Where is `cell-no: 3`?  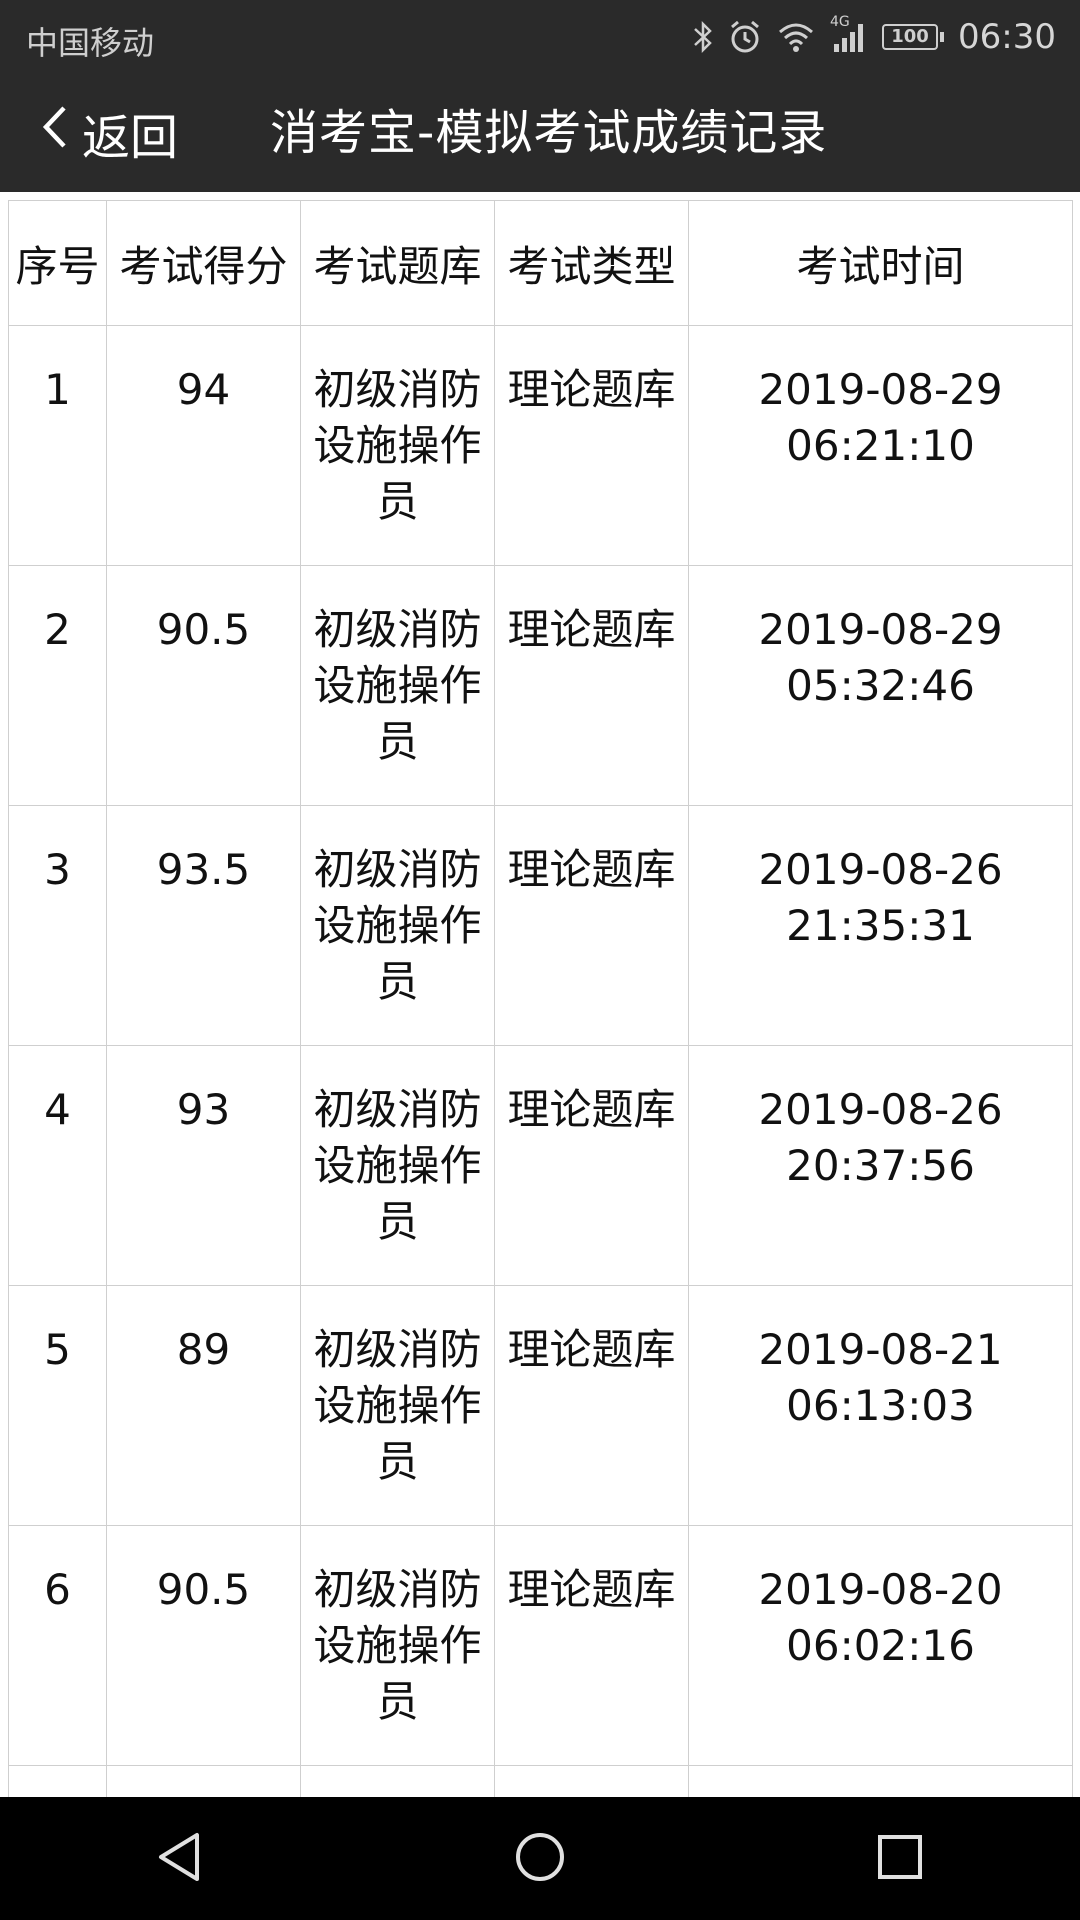
cell-no: 3 is located at coordinates (57, 925).